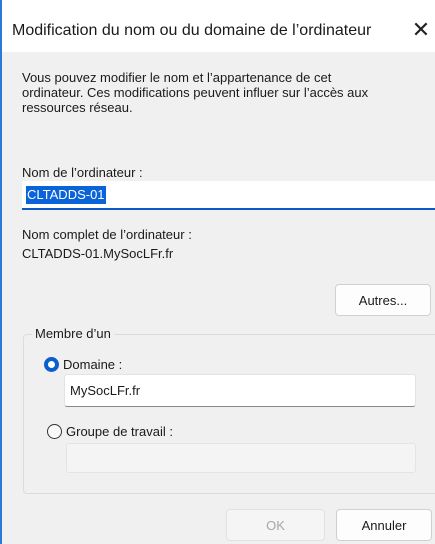 This screenshot has height=544, width=435. What do you see at coordinates (73, 333) in the screenshot?
I see `member-of-legend: Membre d’un` at bounding box center [73, 333].